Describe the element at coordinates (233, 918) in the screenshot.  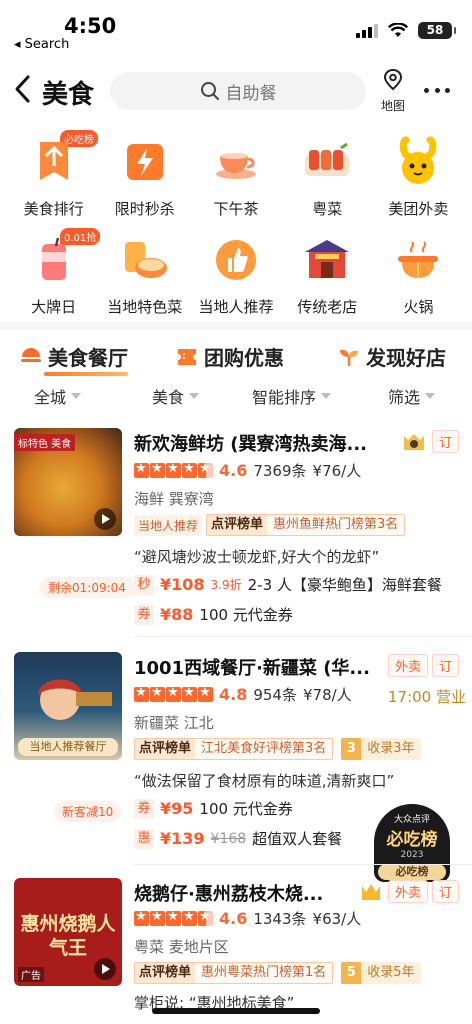
I see `rating-score: 4.6` at that location.